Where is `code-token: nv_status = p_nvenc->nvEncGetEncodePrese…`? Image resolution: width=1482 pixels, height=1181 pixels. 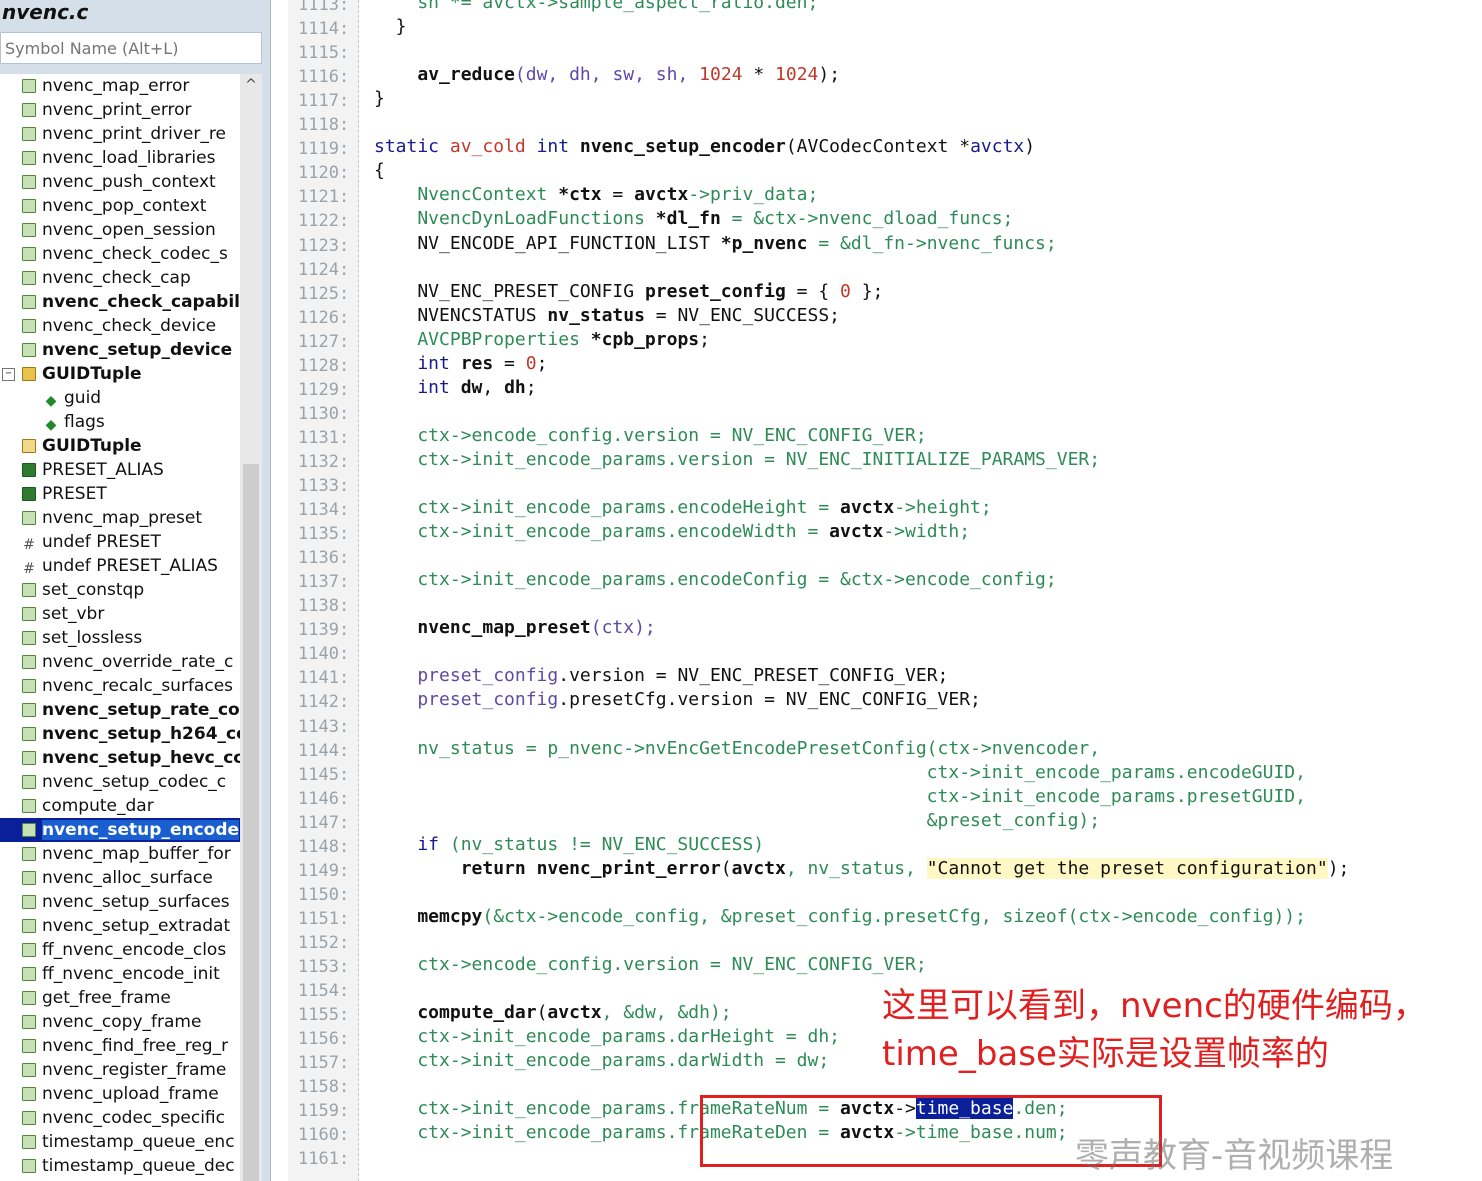 code-token: nv_status = p_nvenc->nvEncGetEncodePrese… is located at coordinates (737, 748).